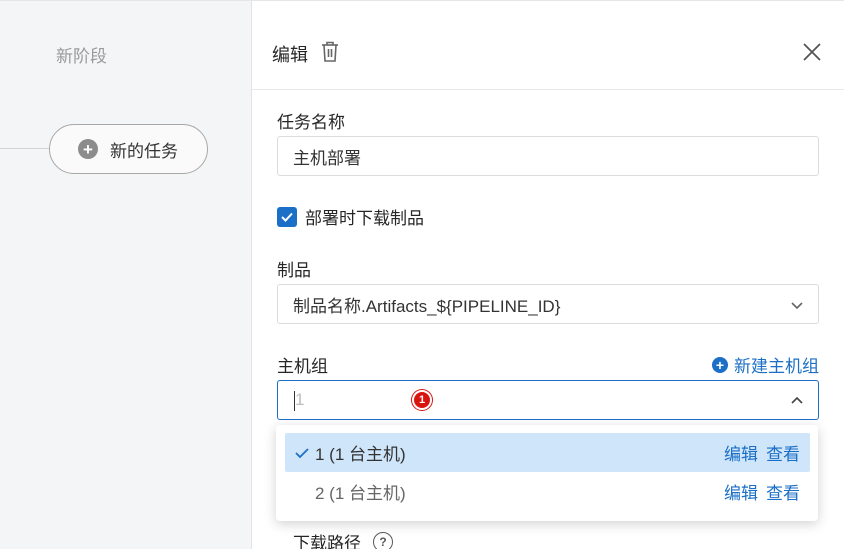  I want to click on host-group-option: 1 (1 台主机) 编辑 查看, so click(547, 452).